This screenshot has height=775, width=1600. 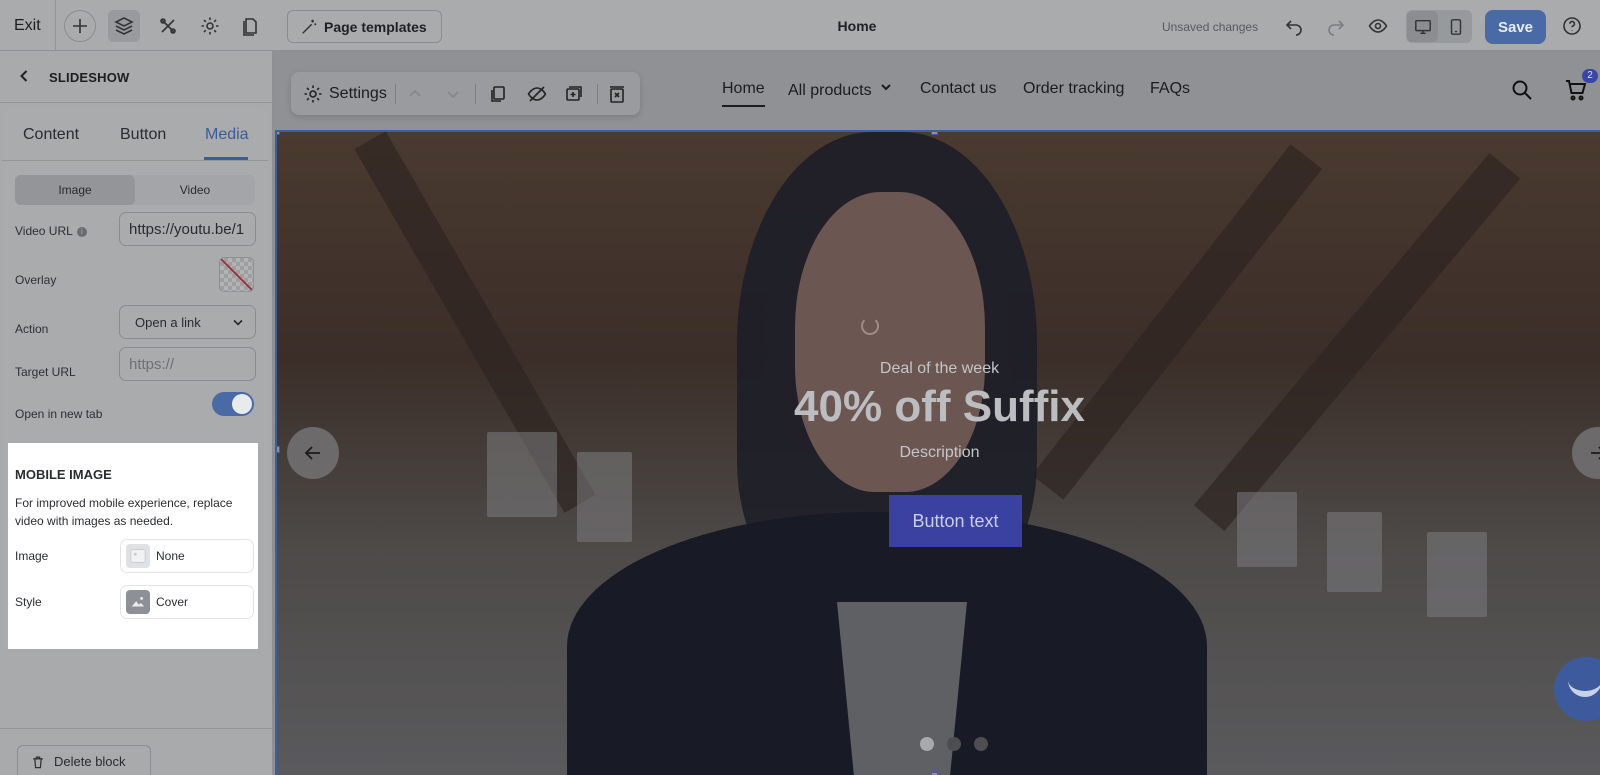 I want to click on redo-button, so click(x=1336, y=26).